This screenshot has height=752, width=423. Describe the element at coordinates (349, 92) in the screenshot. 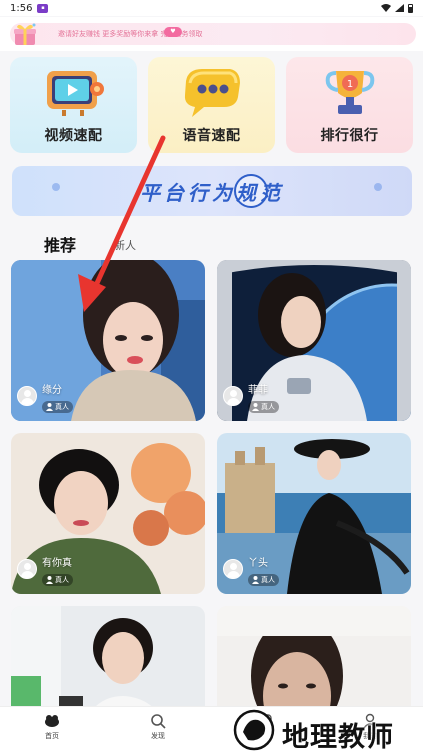

I see `trophy-icon: 1` at that location.